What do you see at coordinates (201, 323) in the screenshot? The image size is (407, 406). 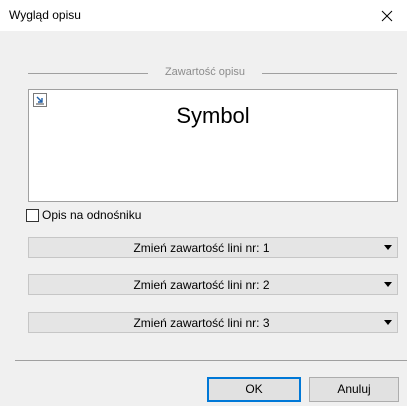 I see `dropdown-label: Zmień zawartość lini nr: 3` at bounding box center [201, 323].